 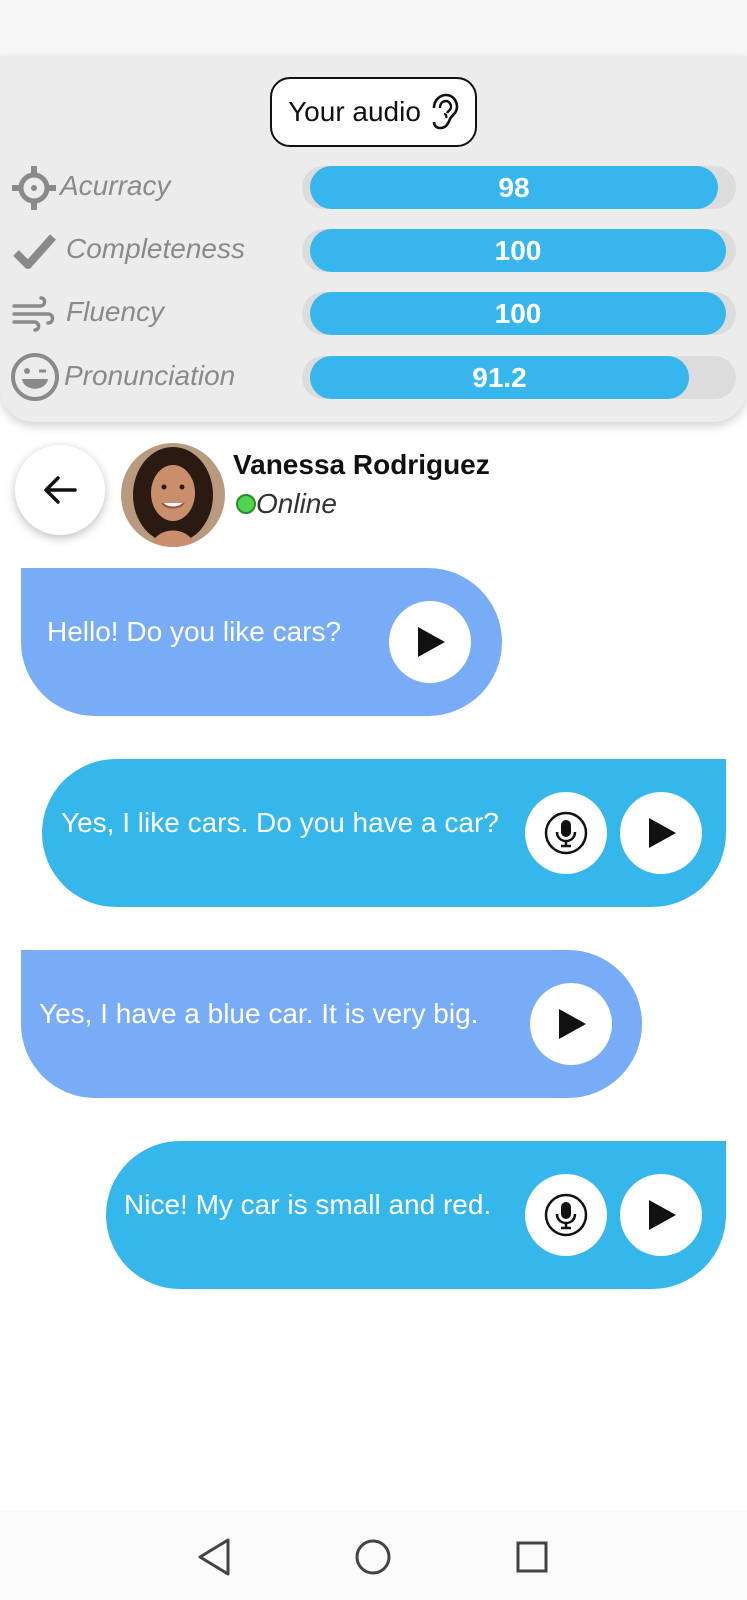 I want to click on arrow-left-icon, so click(x=60, y=490).